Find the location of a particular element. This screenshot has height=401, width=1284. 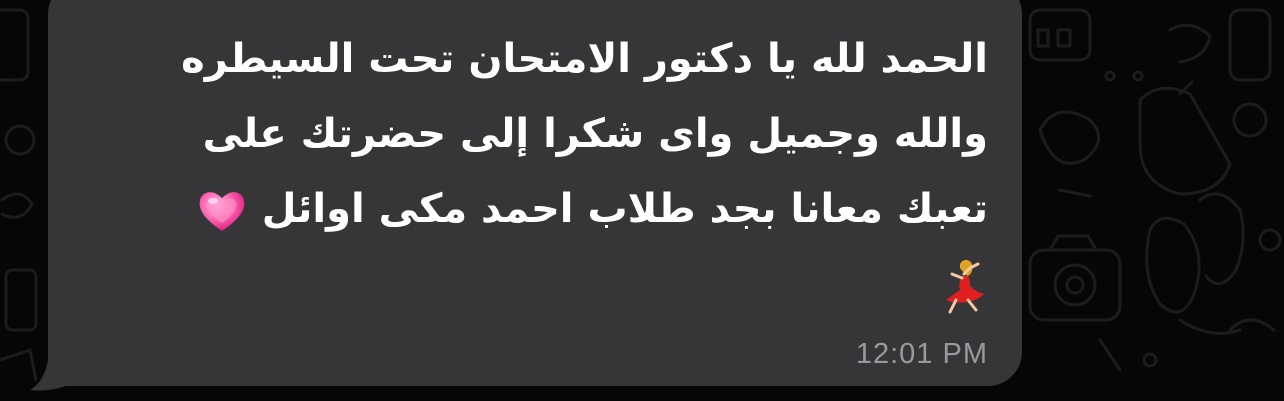

message-line-2: والله وجميل واى شكرا إلى حضرتك على is located at coordinates (595, 134).